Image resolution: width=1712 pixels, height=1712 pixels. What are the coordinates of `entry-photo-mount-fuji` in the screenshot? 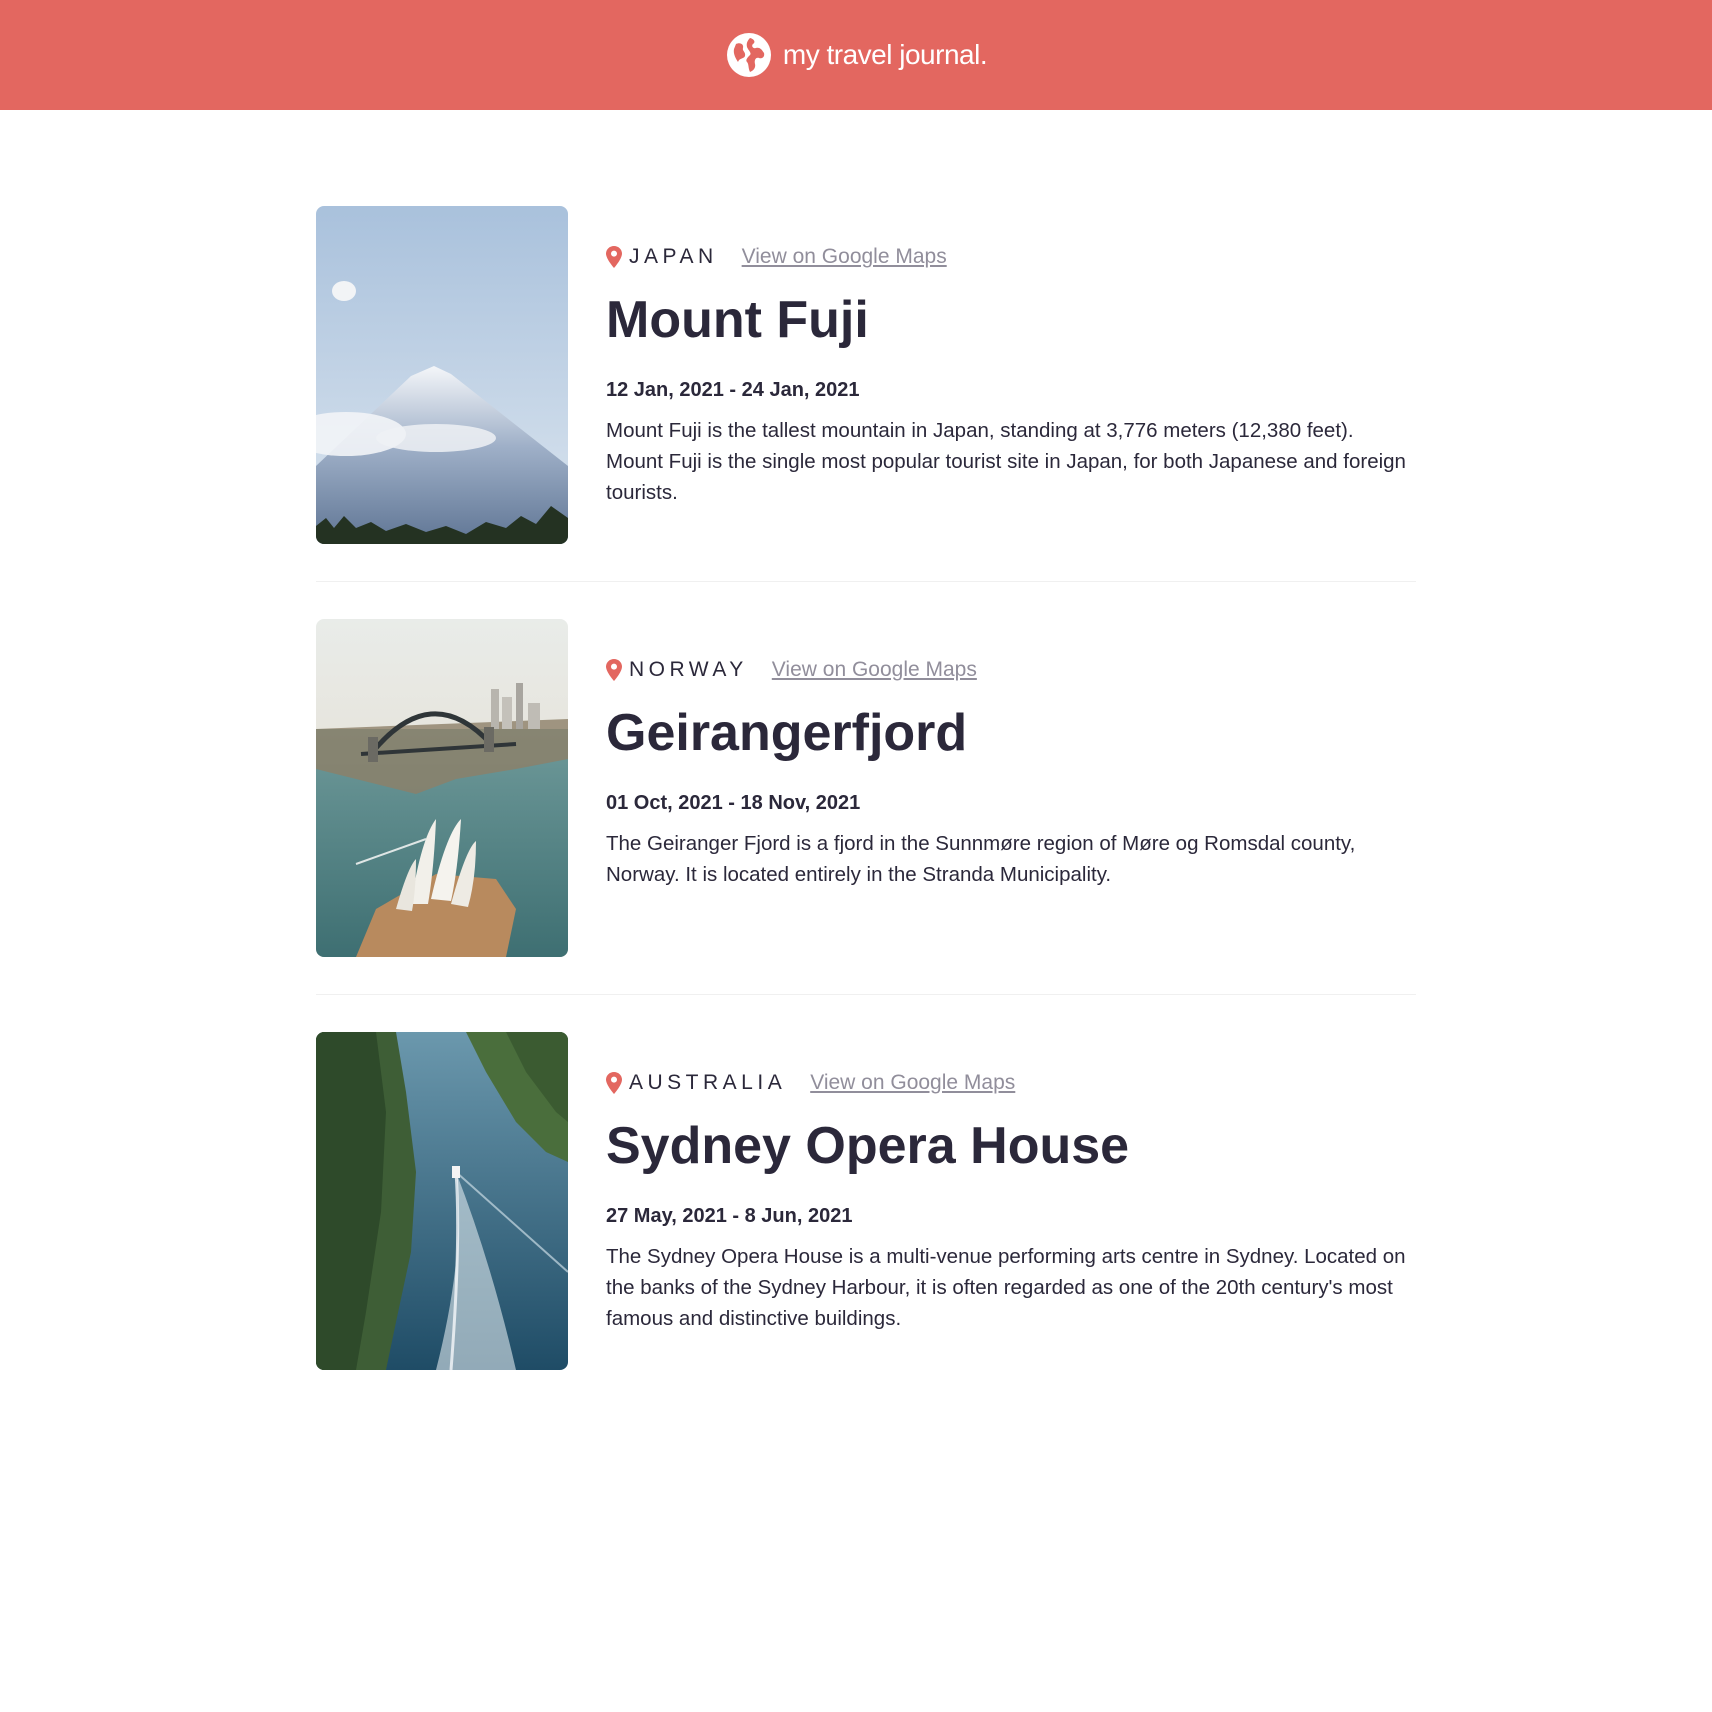 It's located at (442, 375).